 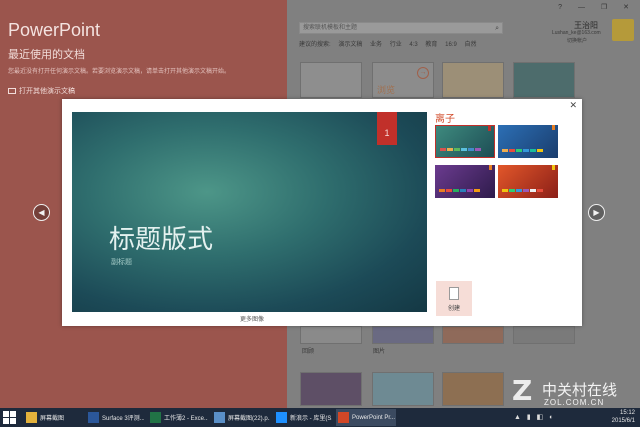 I want to click on previous-theme-button: ◀, so click(x=41, y=212).